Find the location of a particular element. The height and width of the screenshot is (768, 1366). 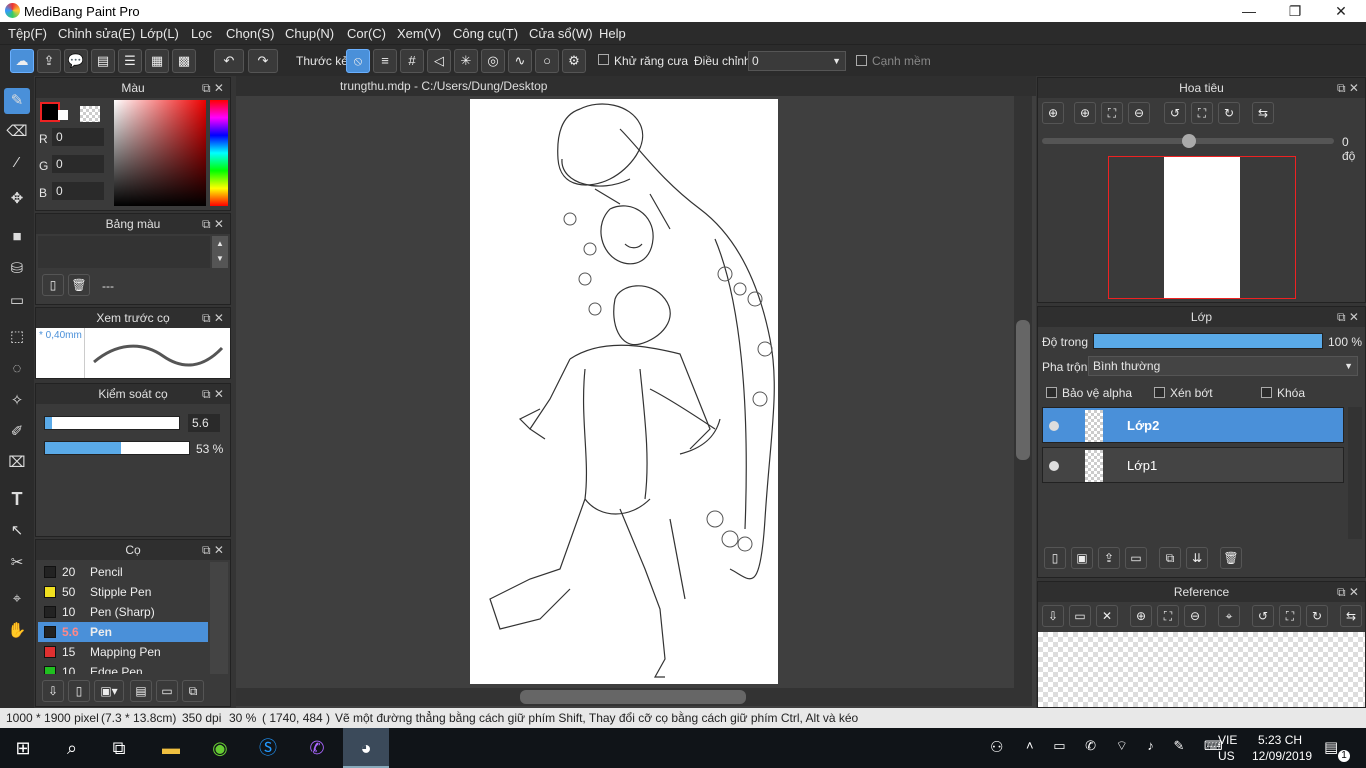

task-view-icon: ⧉ is located at coordinates (119, 748).